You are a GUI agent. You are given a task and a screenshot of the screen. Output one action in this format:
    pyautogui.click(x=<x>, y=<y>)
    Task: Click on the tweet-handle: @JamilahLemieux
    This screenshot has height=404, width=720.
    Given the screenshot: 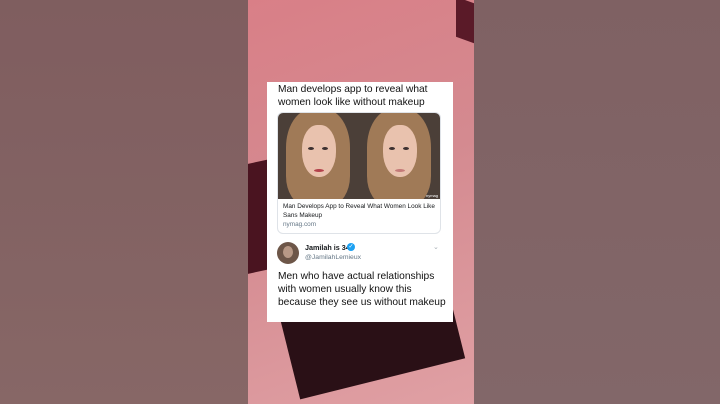 What is the action you would take?
    pyautogui.click(x=333, y=257)
    